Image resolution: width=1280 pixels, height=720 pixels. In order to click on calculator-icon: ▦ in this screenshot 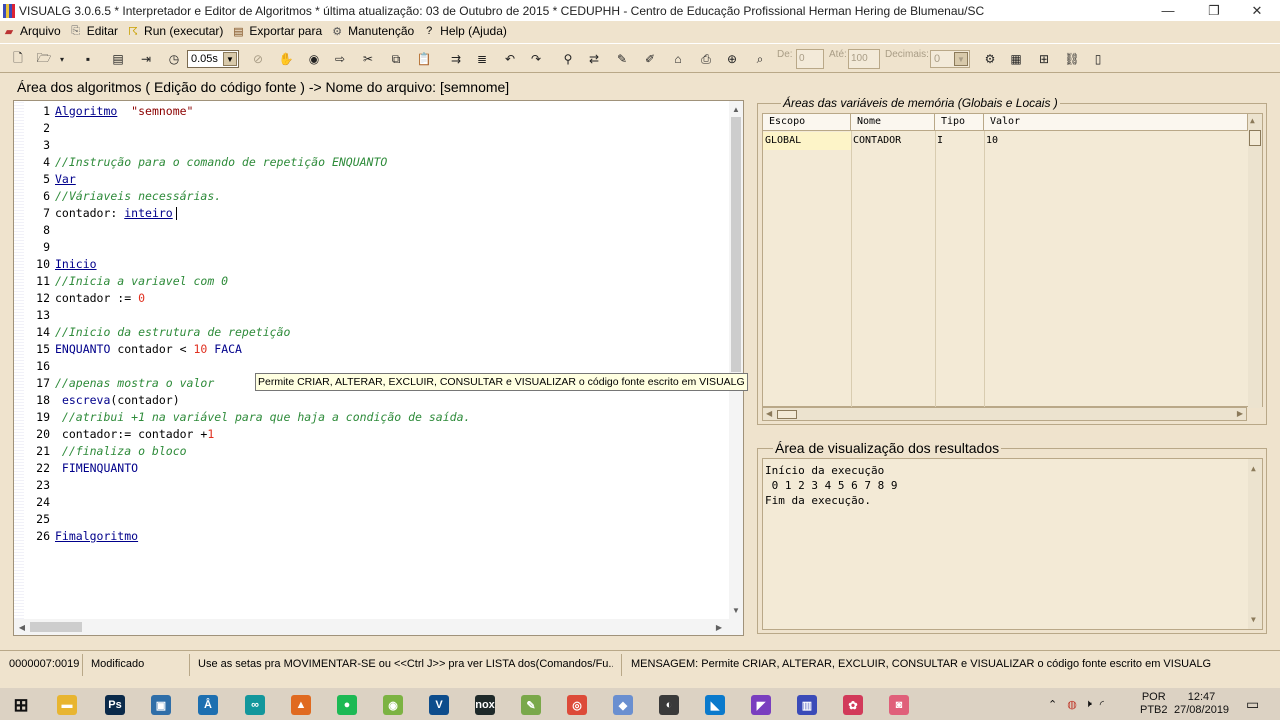, I will do `click(1016, 59)`.